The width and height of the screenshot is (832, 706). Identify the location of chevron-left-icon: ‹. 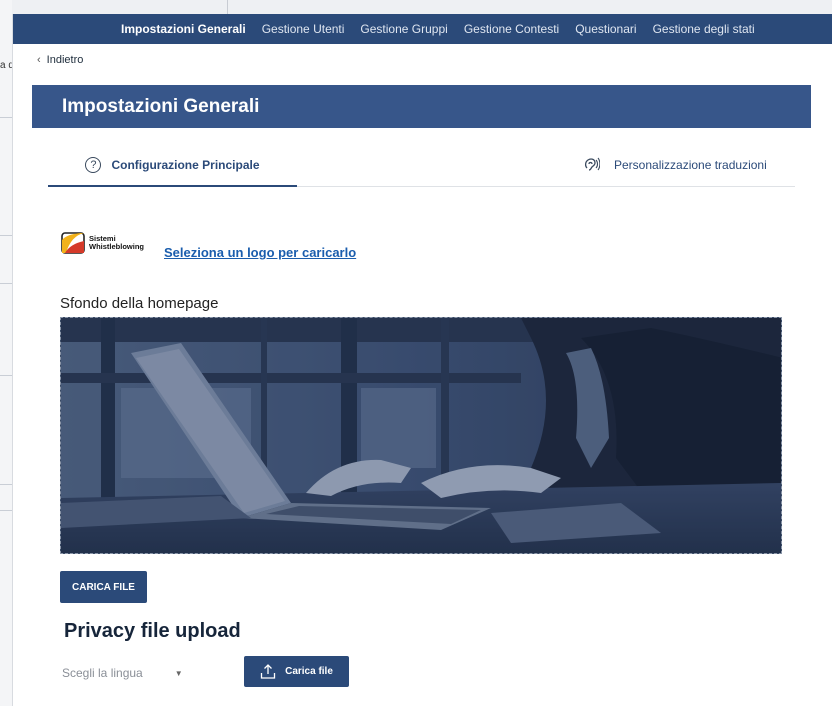
(39, 60).